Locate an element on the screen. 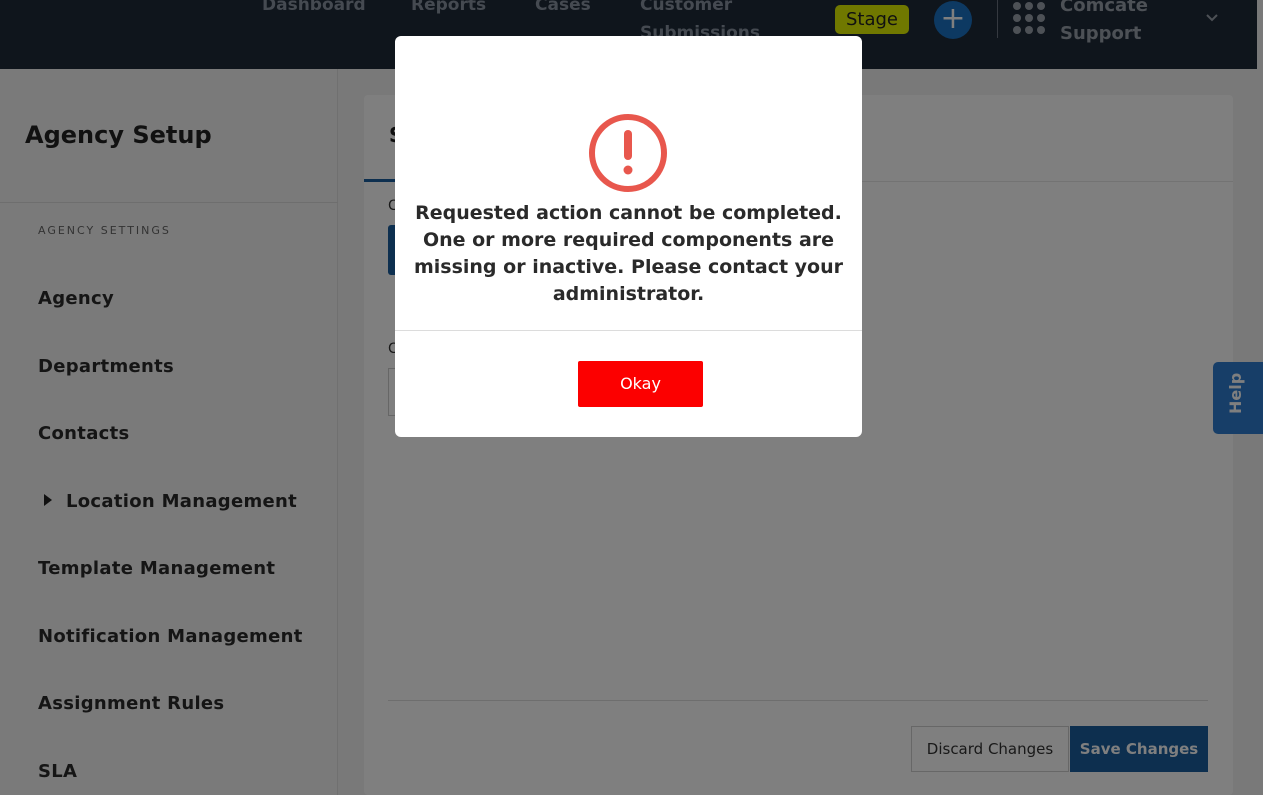 The width and height of the screenshot is (1263, 795). alert-circle-icon is located at coordinates (628, 153).